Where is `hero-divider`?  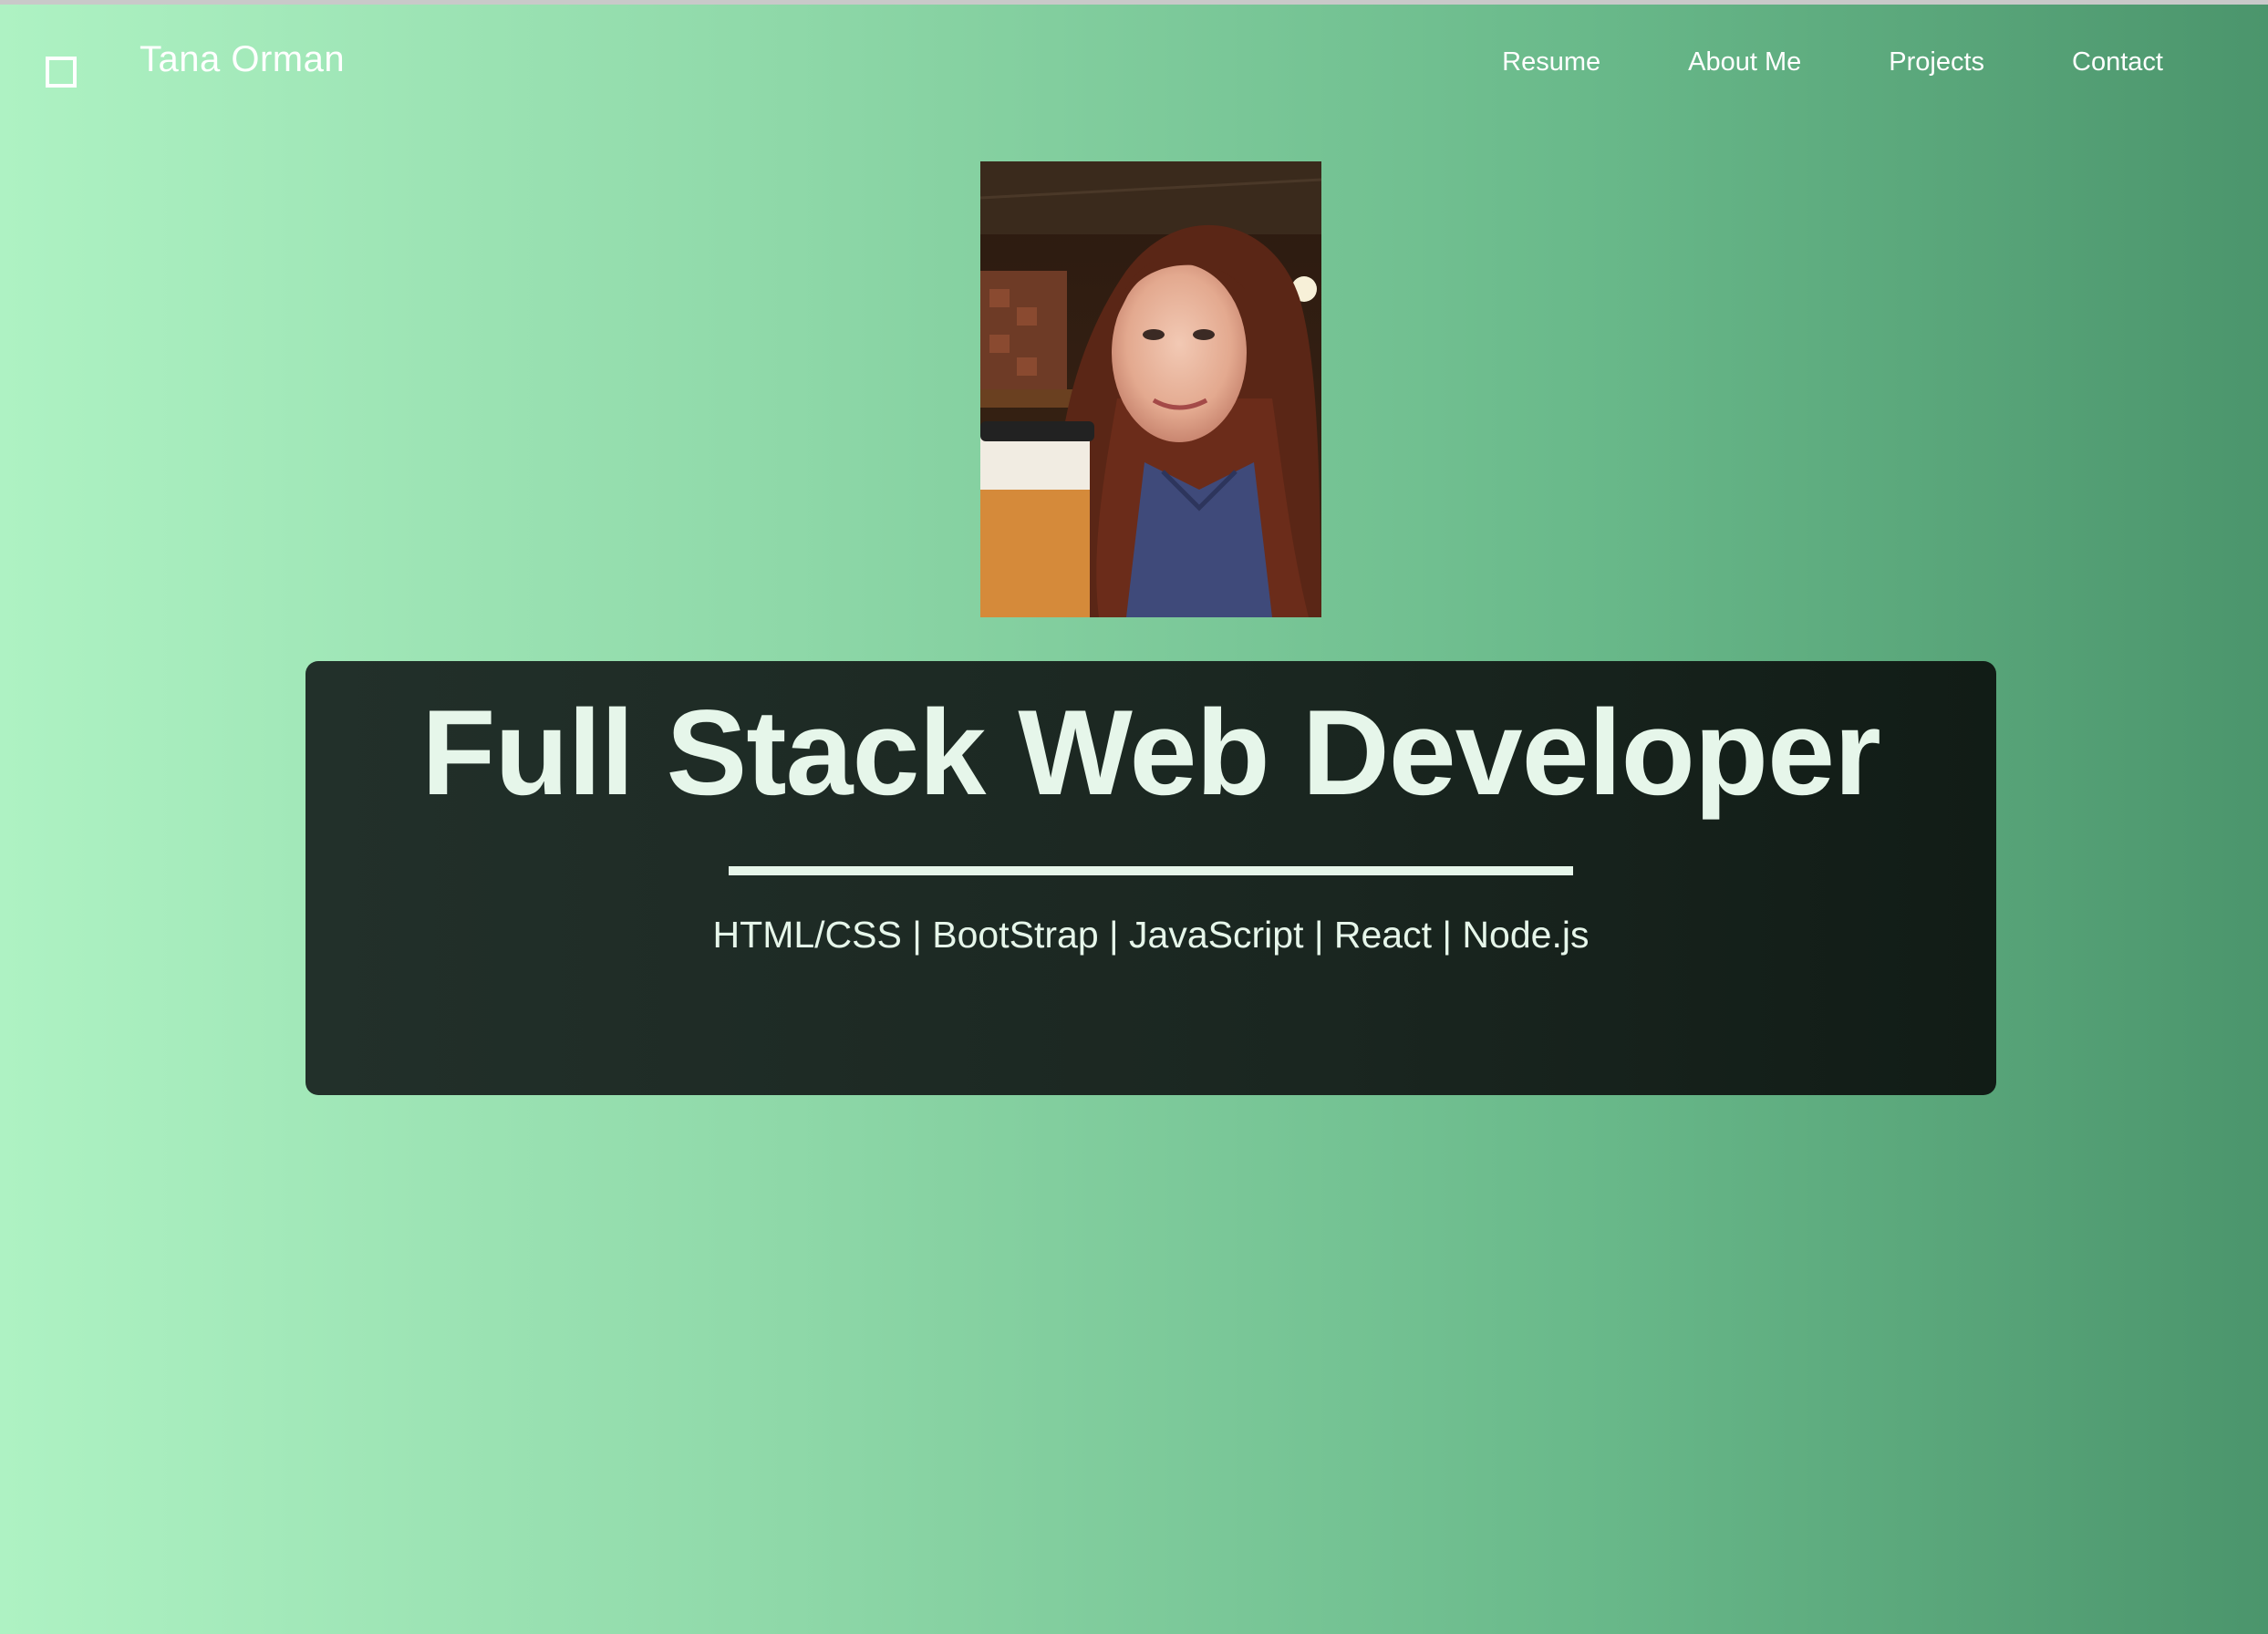
hero-divider is located at coordinates (1151, 870).